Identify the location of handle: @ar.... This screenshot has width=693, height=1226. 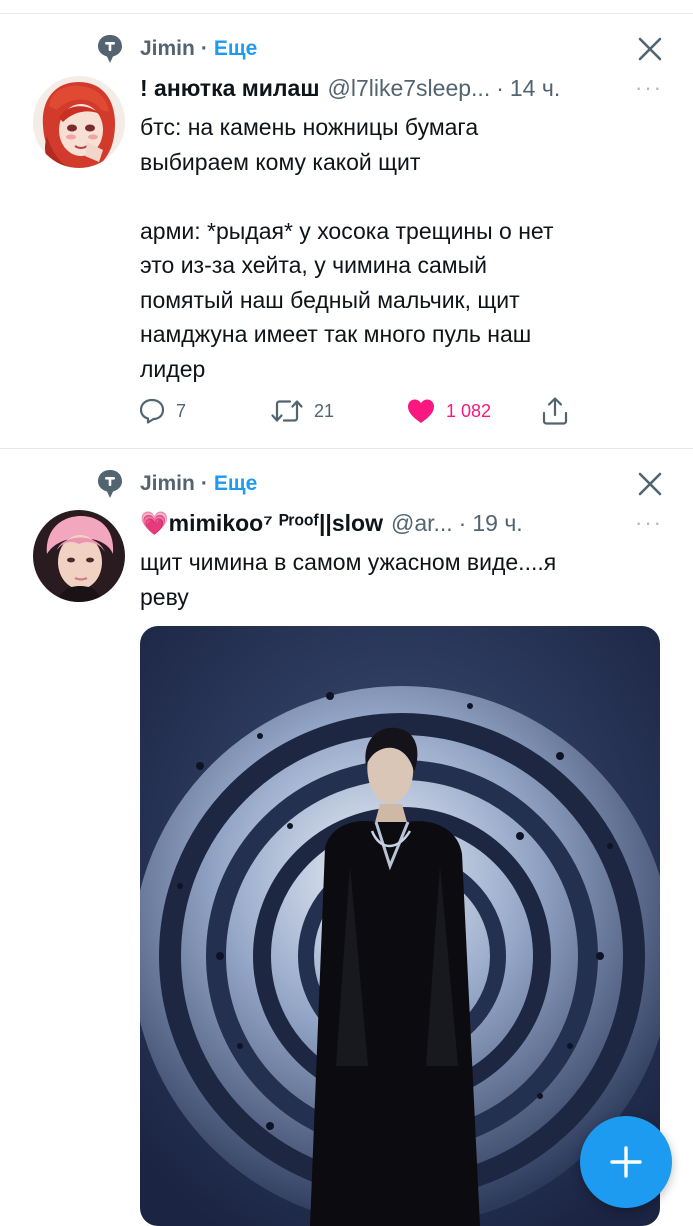
(422, 523).